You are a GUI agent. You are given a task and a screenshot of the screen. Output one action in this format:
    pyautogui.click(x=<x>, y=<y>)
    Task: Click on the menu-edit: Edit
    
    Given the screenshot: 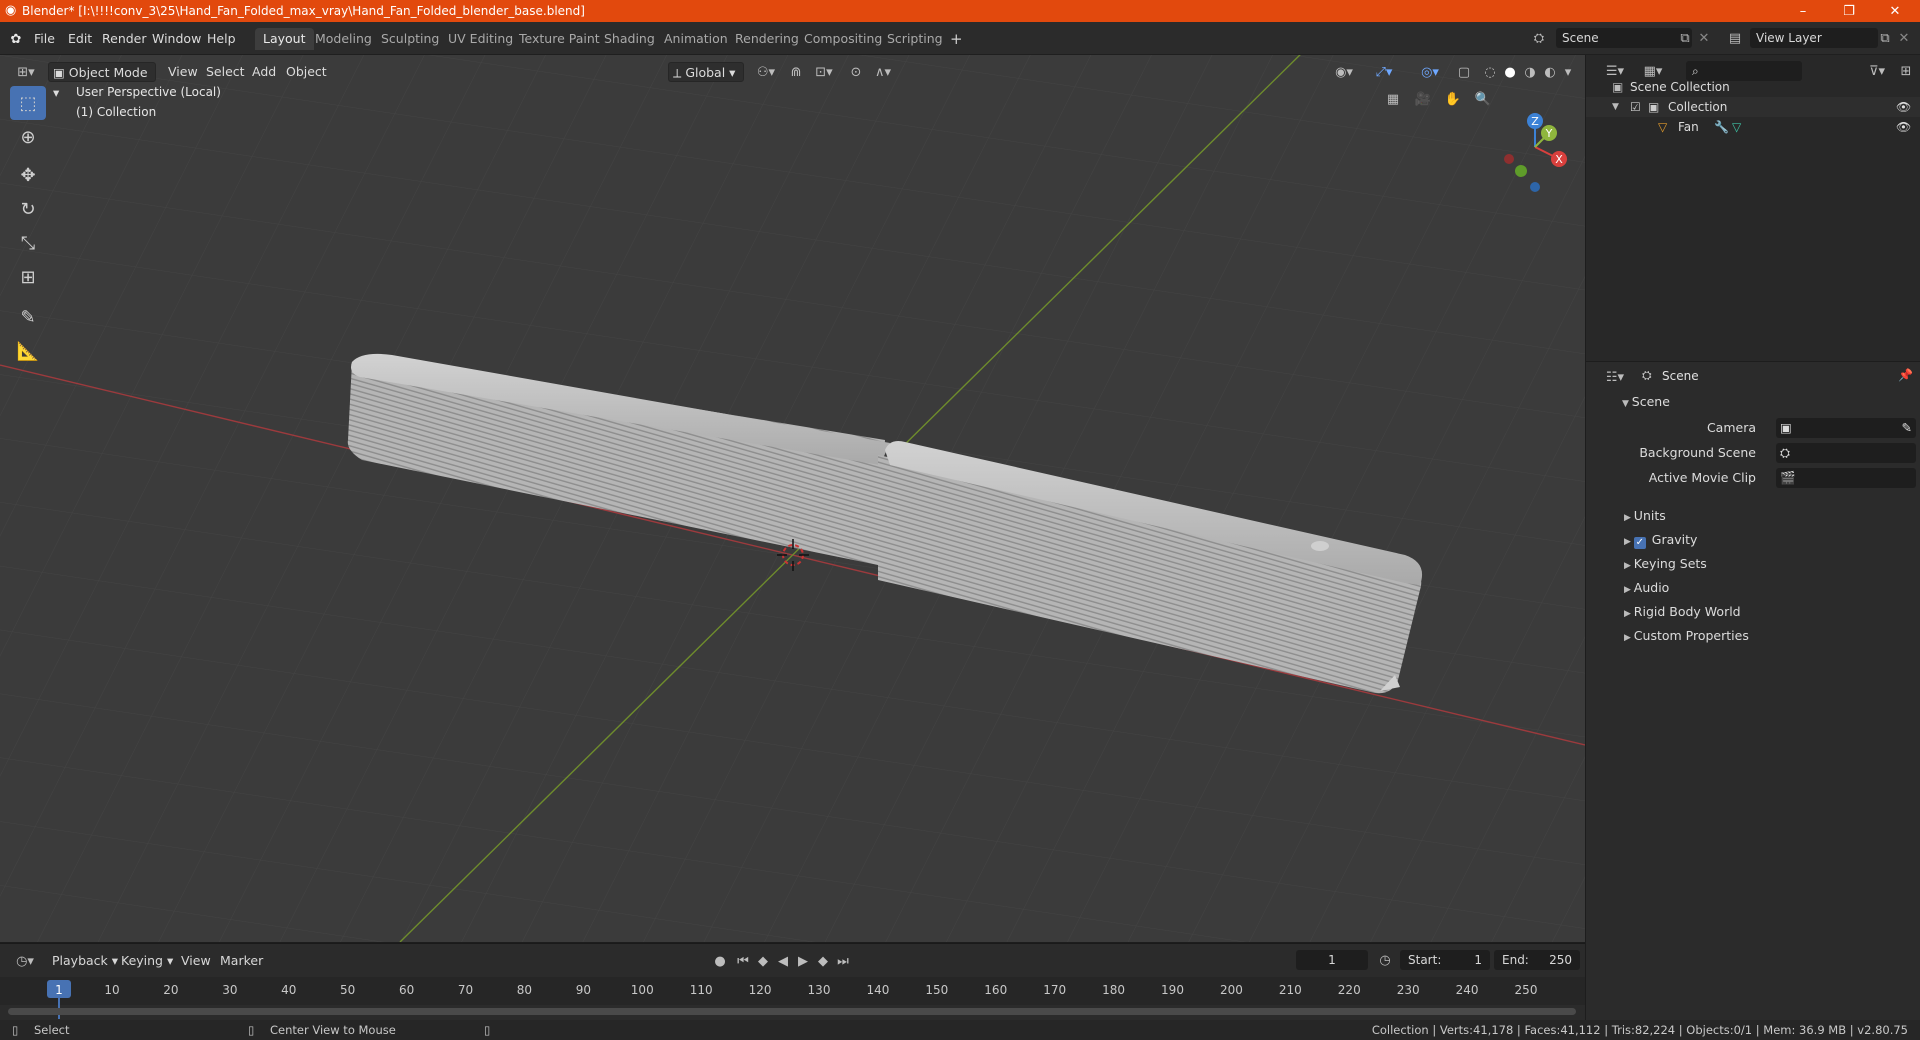 What is the action you would take?
    pyautogui.click(x=80, y=39)
    